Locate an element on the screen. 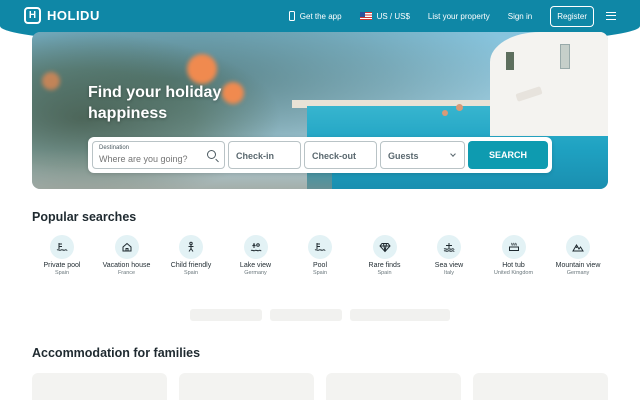  popular-item-mountain-view: Mountain view Germany is located at coordinates (578, 255).